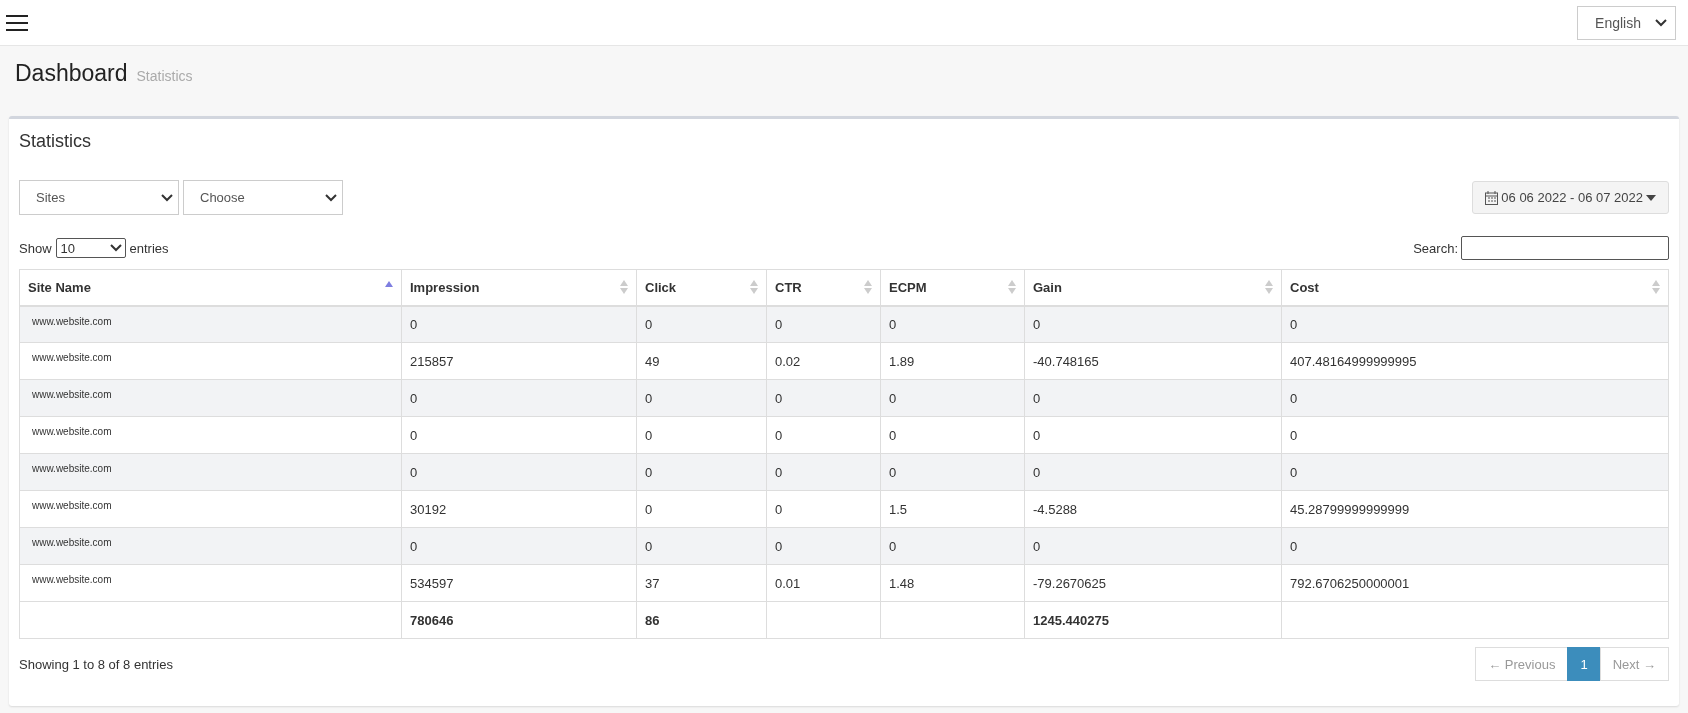 Image resolution: width=1688 pixels, height=713 pixels. Describe the element at coordinates (1153, 509) in the screenshot. I see `table-cell: -4.5288` at that location.